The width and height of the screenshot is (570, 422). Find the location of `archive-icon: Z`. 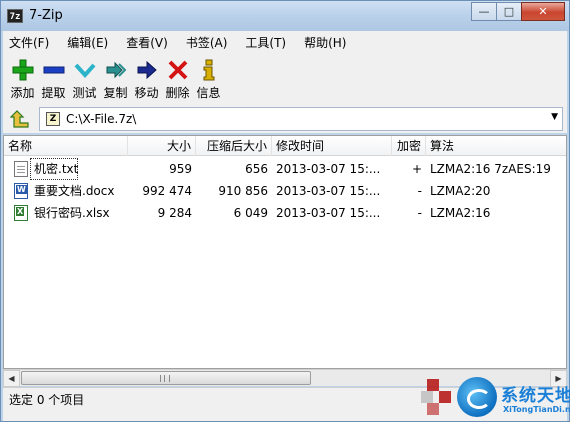

archive-icon: Z is located at coordinates (53, 119).